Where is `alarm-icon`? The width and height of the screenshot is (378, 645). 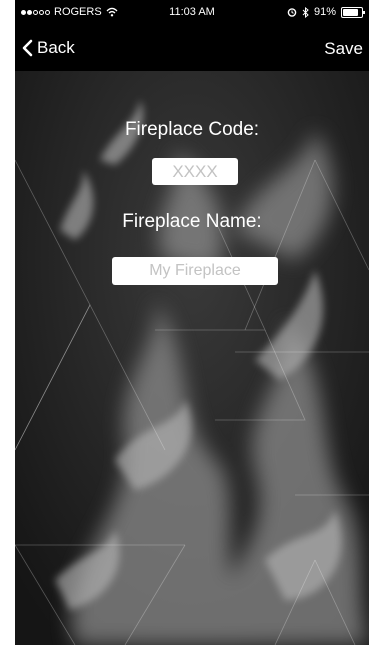
alarm-icon is located at coordinates (292, 12).